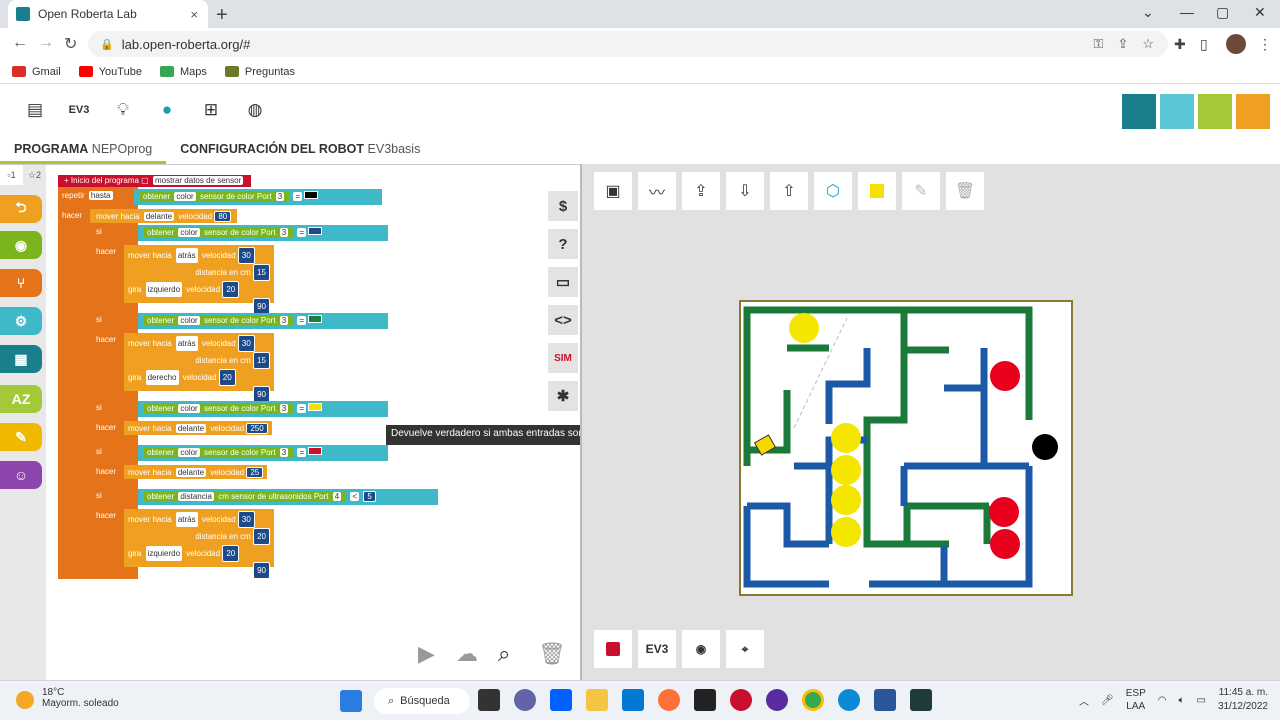  I want to click on grid-icon: ⊞, so click(211, 110).